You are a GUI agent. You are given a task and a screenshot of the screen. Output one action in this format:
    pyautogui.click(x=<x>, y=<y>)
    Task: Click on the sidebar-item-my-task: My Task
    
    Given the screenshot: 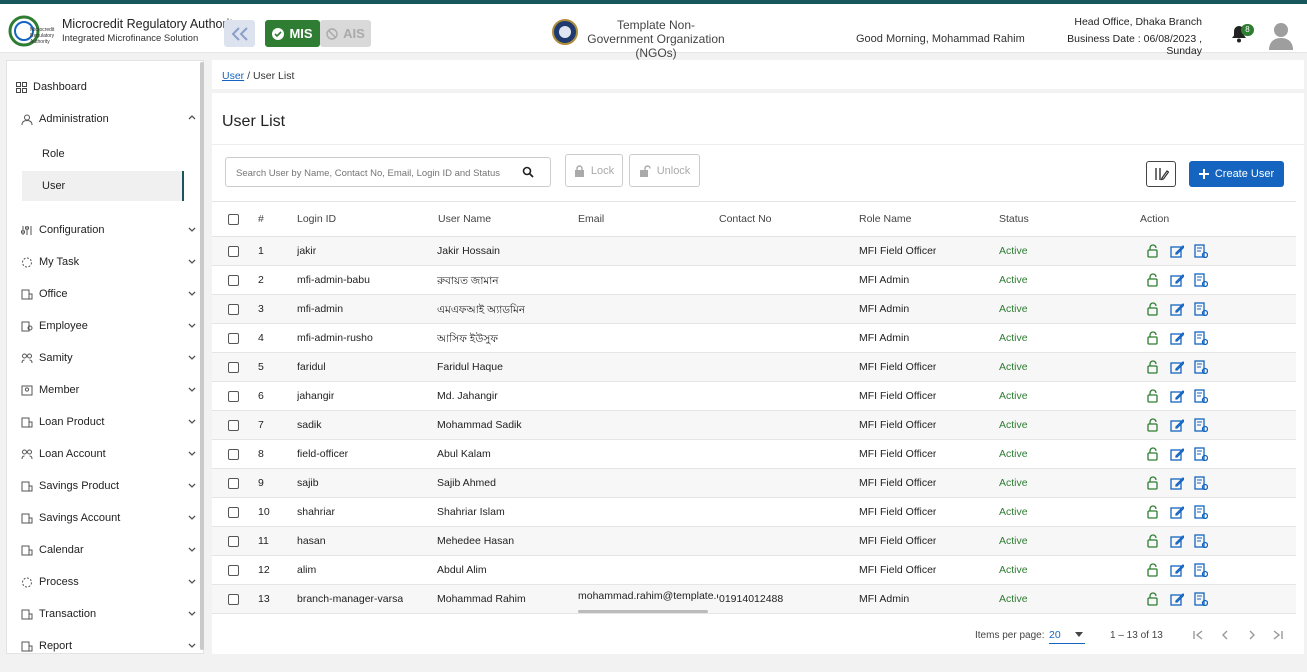 What is the action you would take?
    pyautogui.click(x=109, y=262)
    